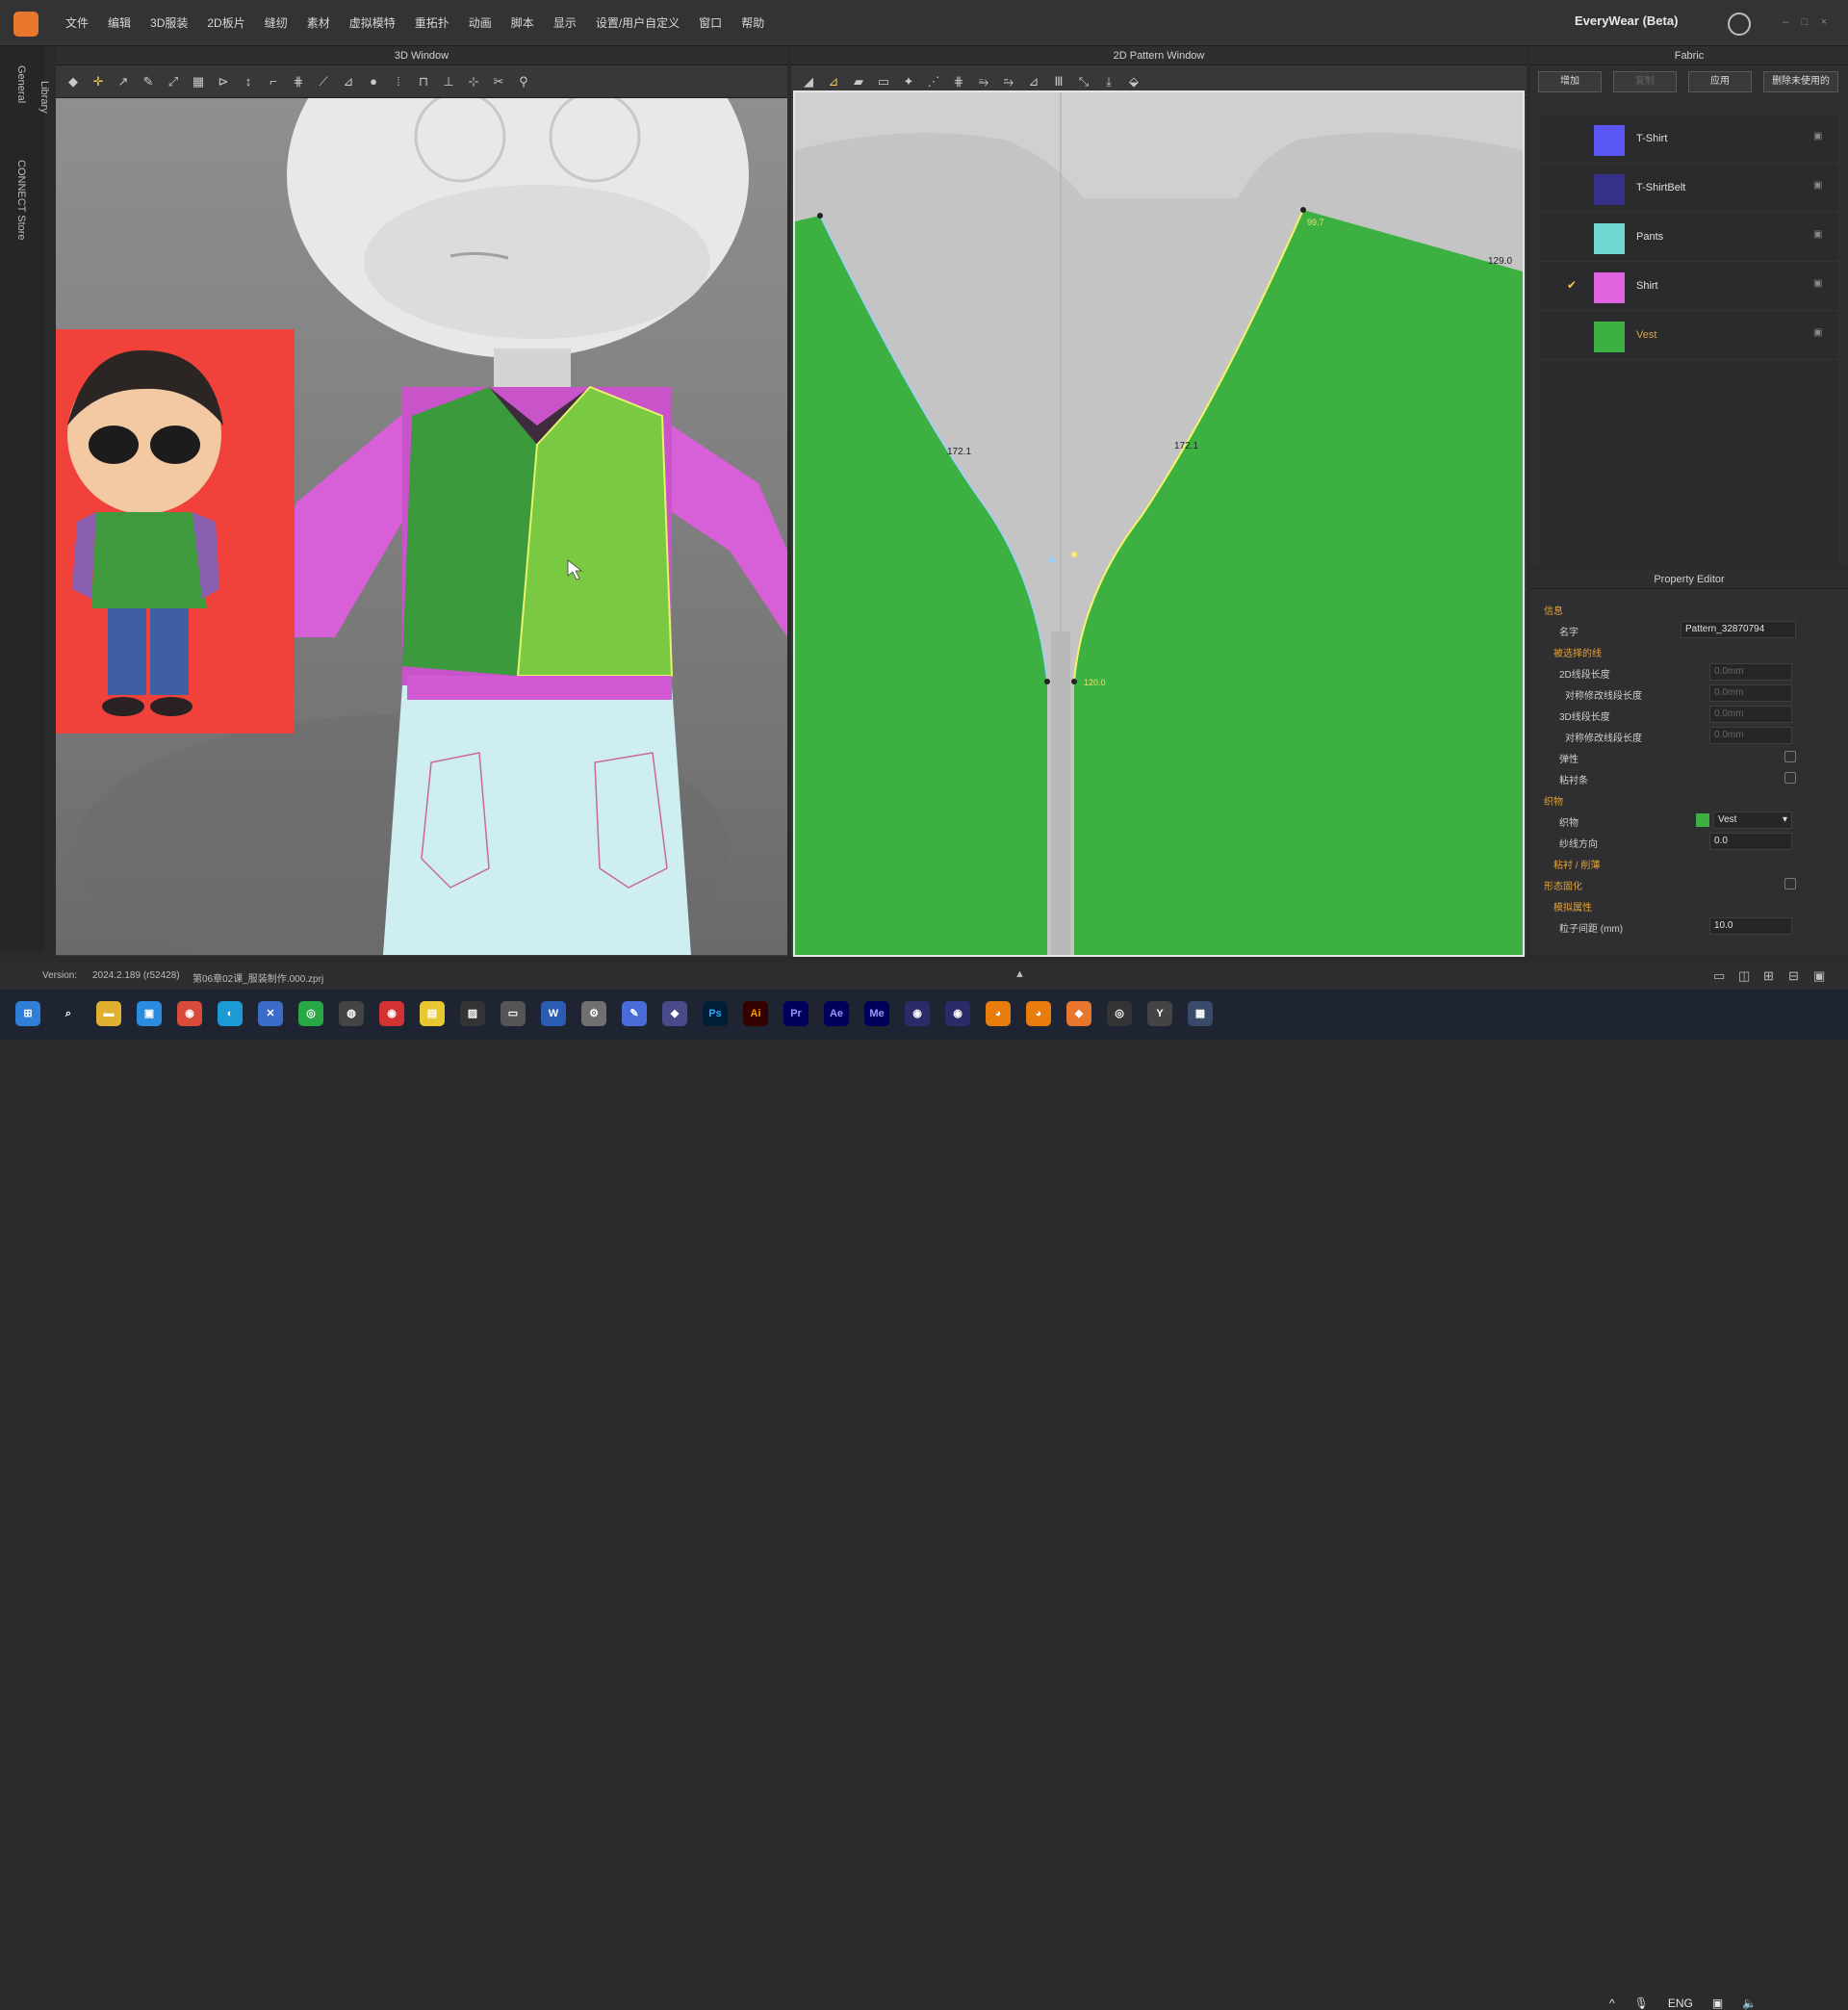 This screenshot has height=2010, width=1848. What do you see at coordinates (276, 23) in the screenshot?
I see `menu-sewing: 缝纫` at bounding box center [276, 23].